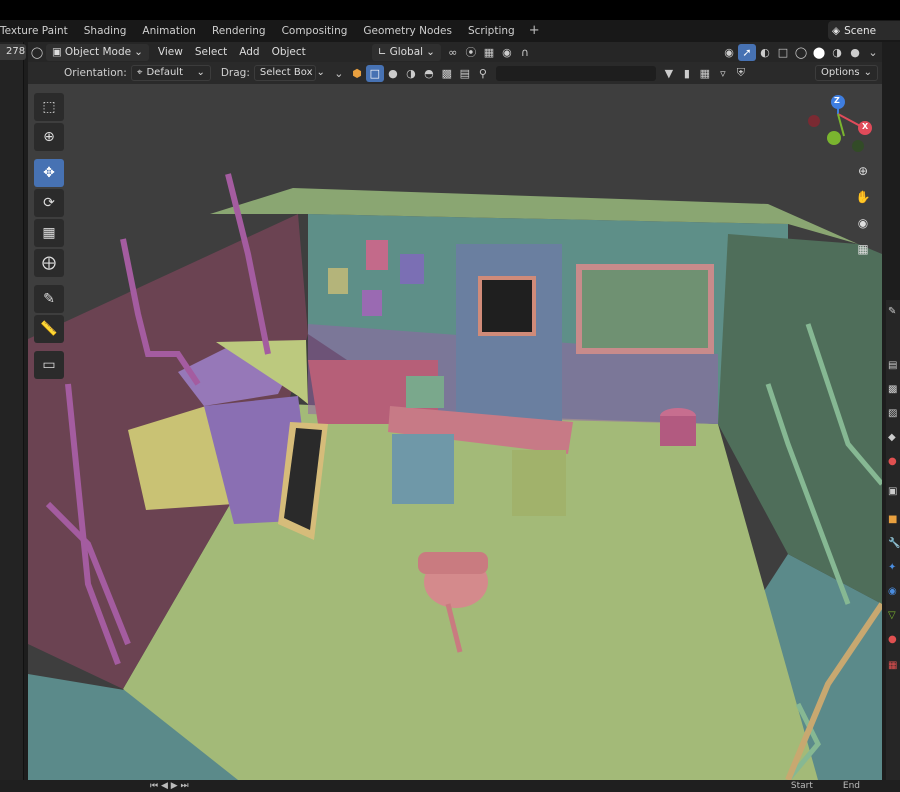  Describe the element at coordinates (49, 299) in the screenshot. I see `annotate-icon: ✎` at that location.